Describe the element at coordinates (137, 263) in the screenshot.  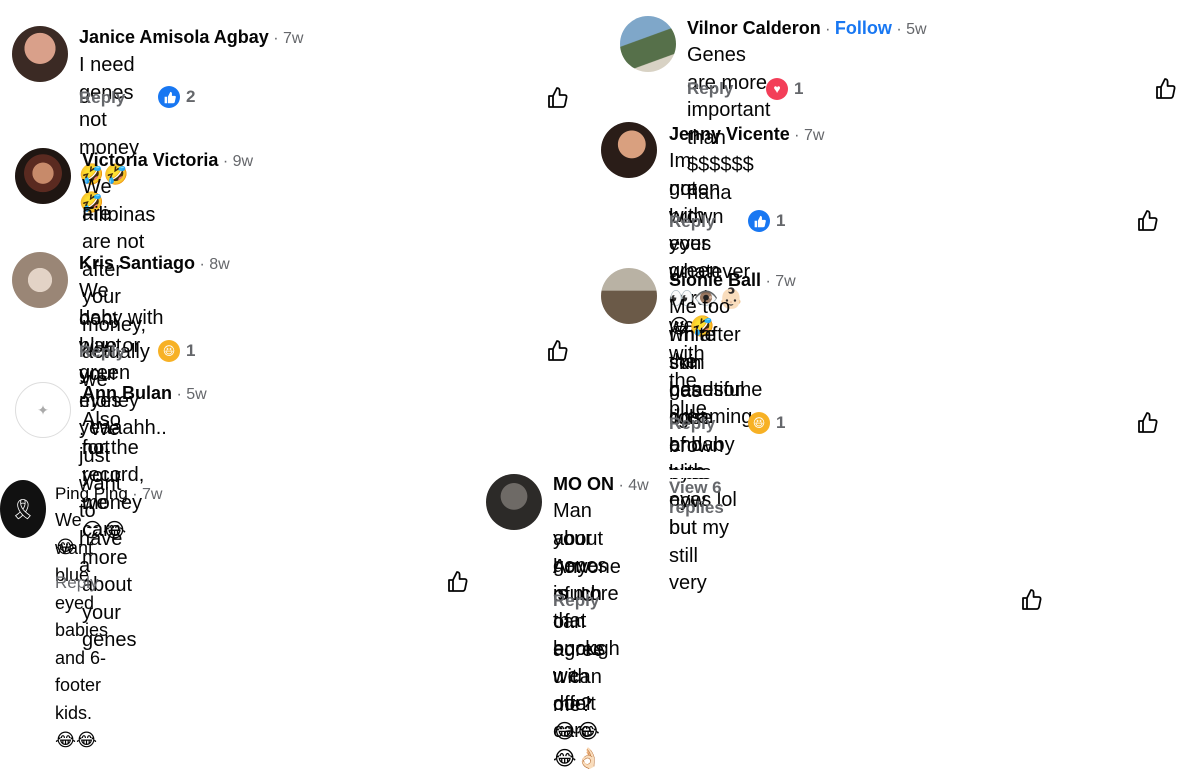
I see `commenter-name: Kris Santiago` at that location.